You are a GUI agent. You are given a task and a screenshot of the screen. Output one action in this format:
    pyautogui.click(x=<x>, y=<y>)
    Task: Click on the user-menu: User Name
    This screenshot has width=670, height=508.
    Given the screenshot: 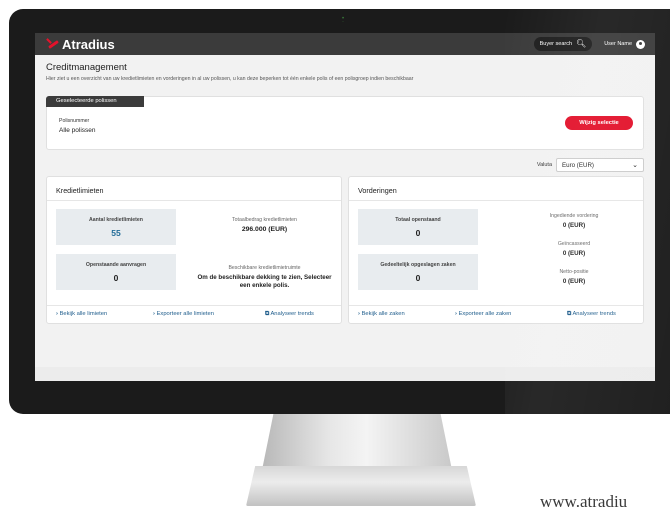 What is the action you would take?
    pyautogui.click(x=624, y=44)
    